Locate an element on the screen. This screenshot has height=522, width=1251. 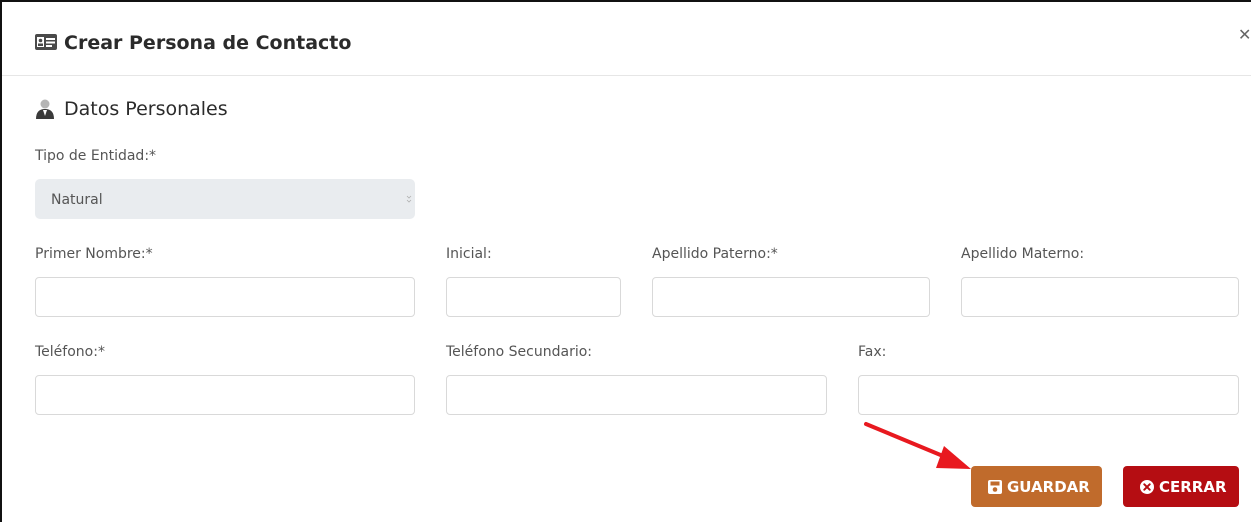
user-icon is located at coordinates (45, 109).